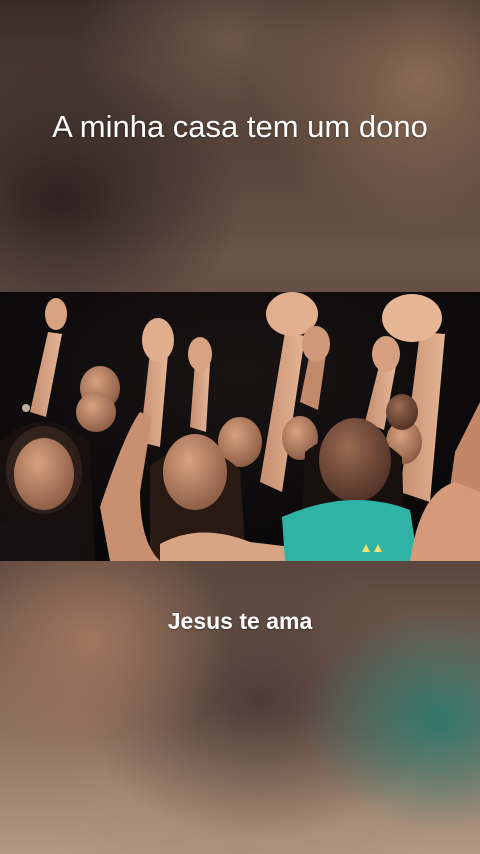  I want to click on caption-text: Jesus te ama, so click(240, 621).